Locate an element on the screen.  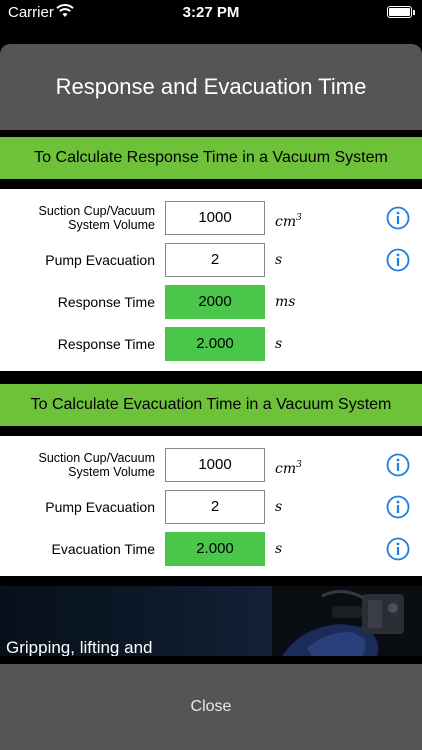
page-title: Response and Evacuation Time is located at coordinates (211, 87).